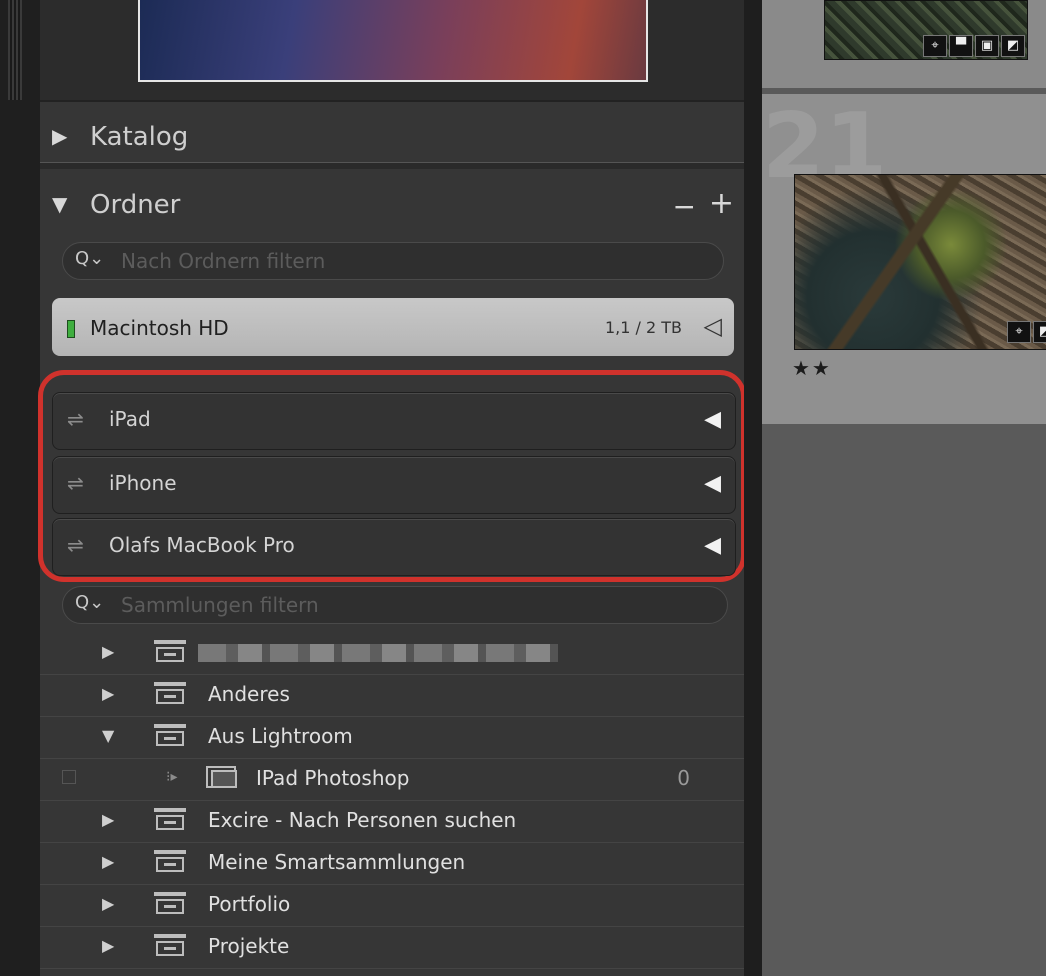 The image size is (1046, 976). Describe the element at coordinates (15, 50) in the screenshot. I see `grip-texture` at that location.